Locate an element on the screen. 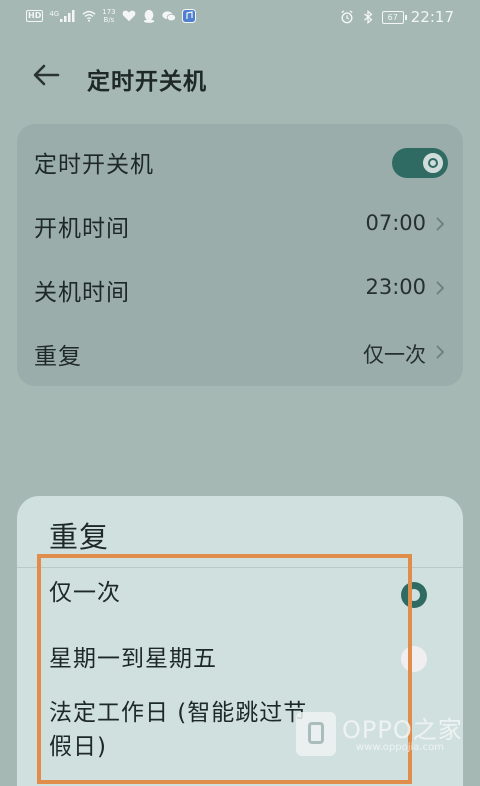 This screenshot has height=786, width=480. power-off-time-value: 23:00 is located at coordinates (395, 287).